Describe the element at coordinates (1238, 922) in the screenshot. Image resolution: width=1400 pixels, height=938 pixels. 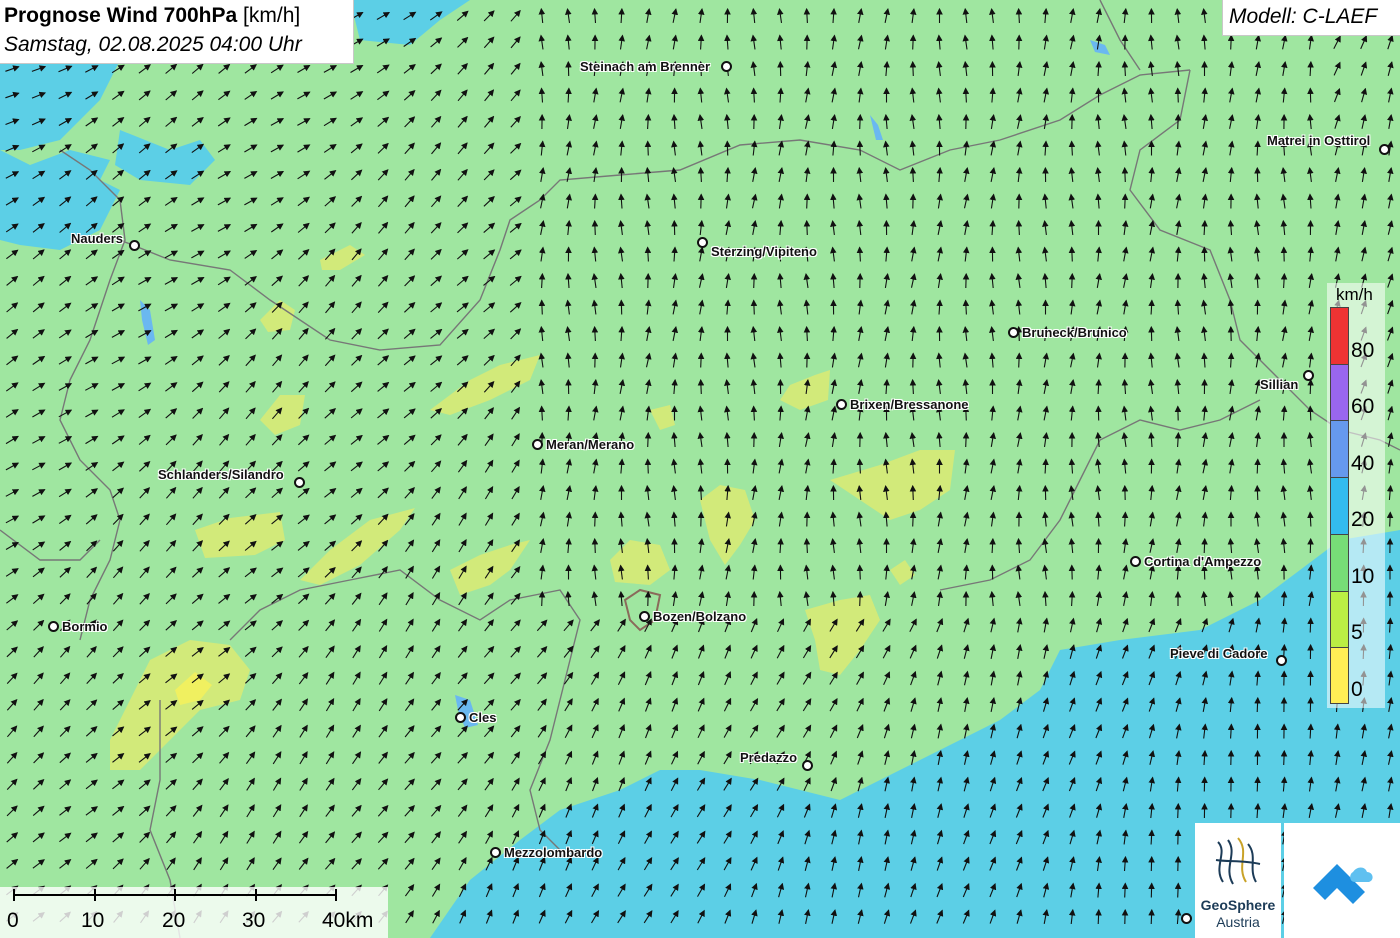
I see `geosphere-subname: Austria` at that location.